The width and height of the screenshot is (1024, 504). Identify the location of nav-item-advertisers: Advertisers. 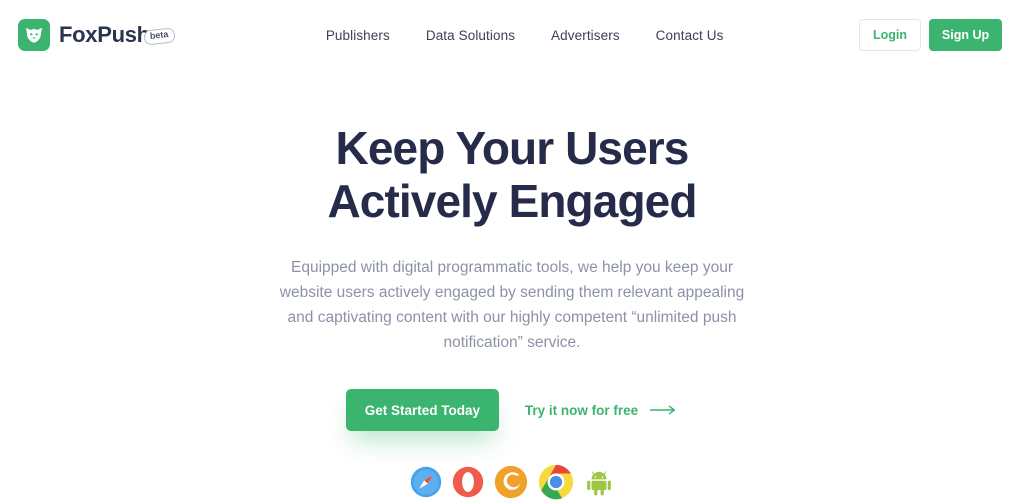
(585, 35).